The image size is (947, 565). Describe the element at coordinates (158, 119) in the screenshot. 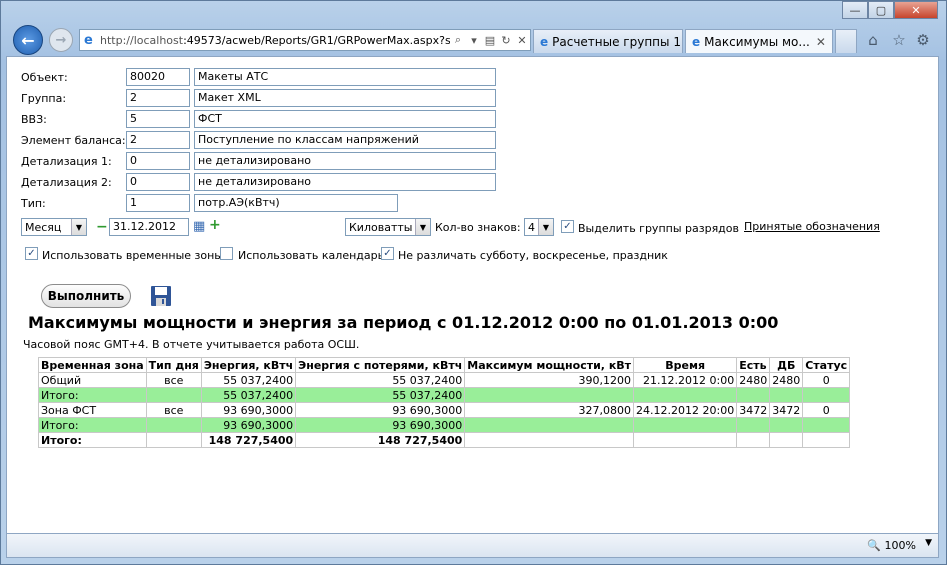

I see `vvz-code-input: 5` at that location.